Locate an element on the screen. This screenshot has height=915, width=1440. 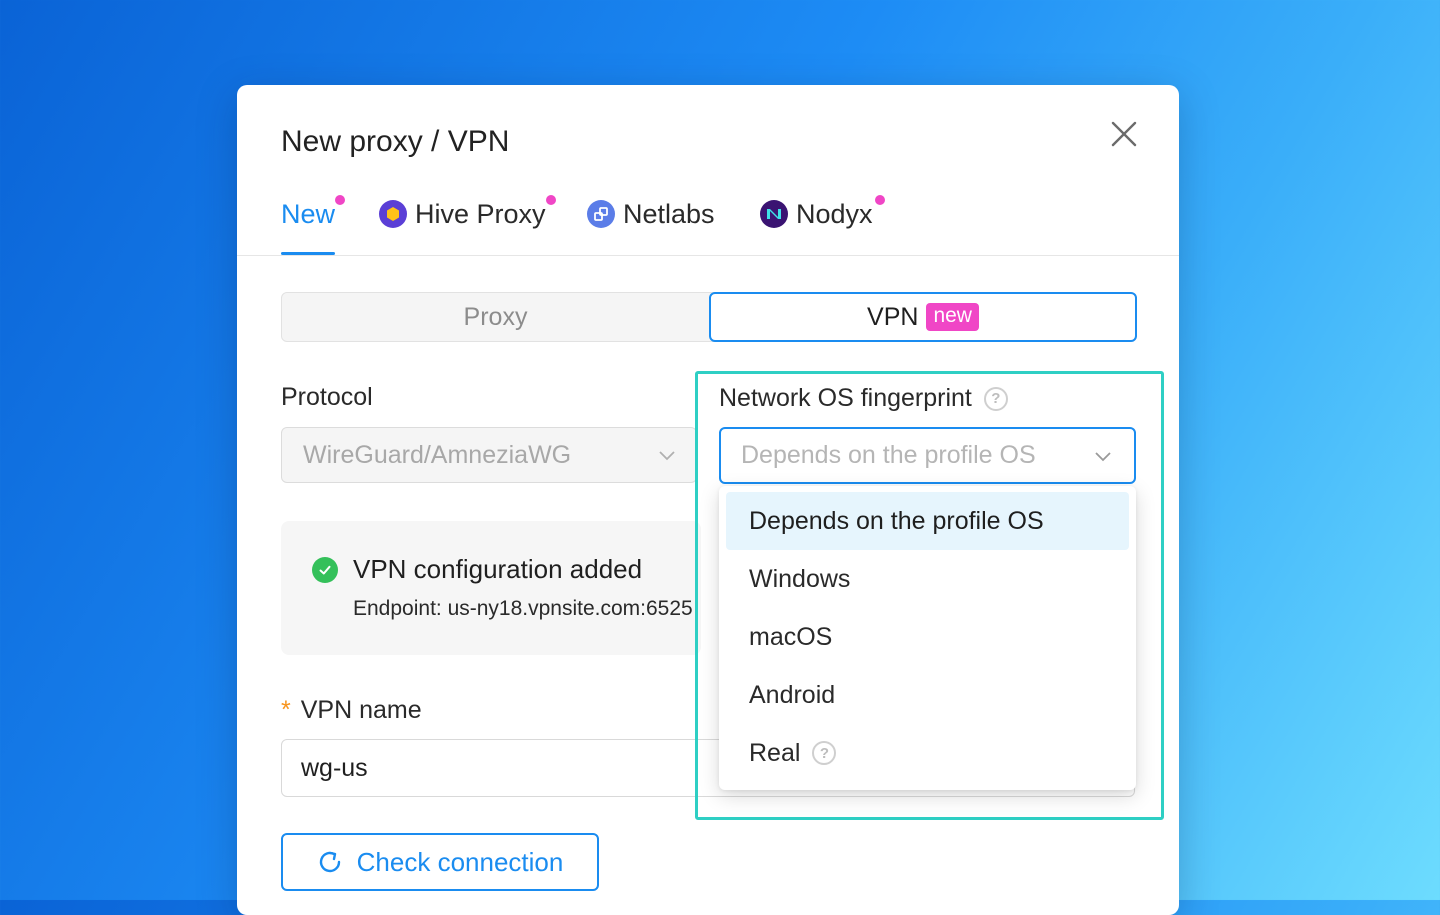
required-mark: * is located at coordinates (286, 710).